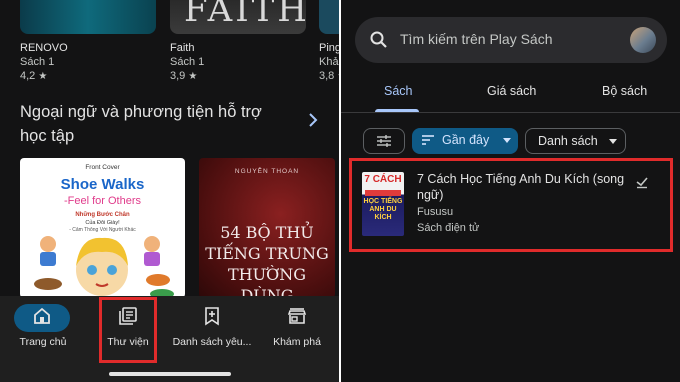  Describe the element at coordinates (104, 267) in the screenshot. I see `cover-illustration` at that location.